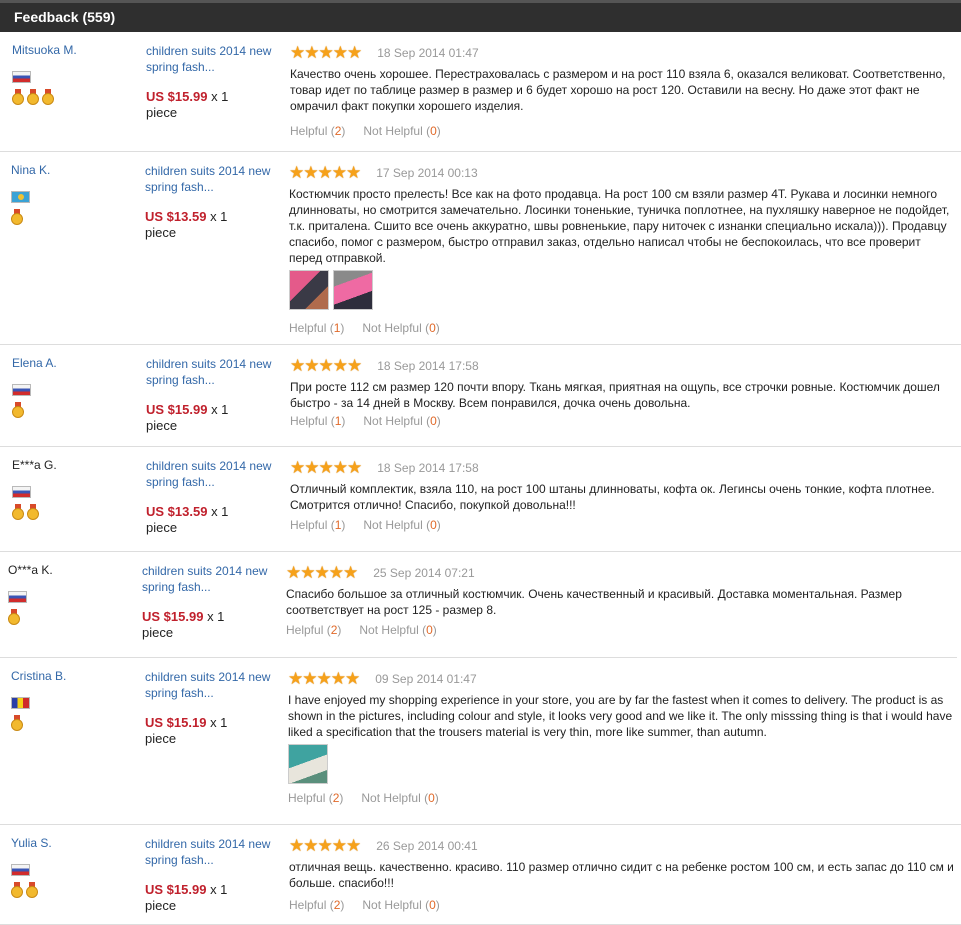  Describe the element at coordinates (72, 50) in the screenshot. I see `reviewer-name: Mitsuoka M.` at that location.